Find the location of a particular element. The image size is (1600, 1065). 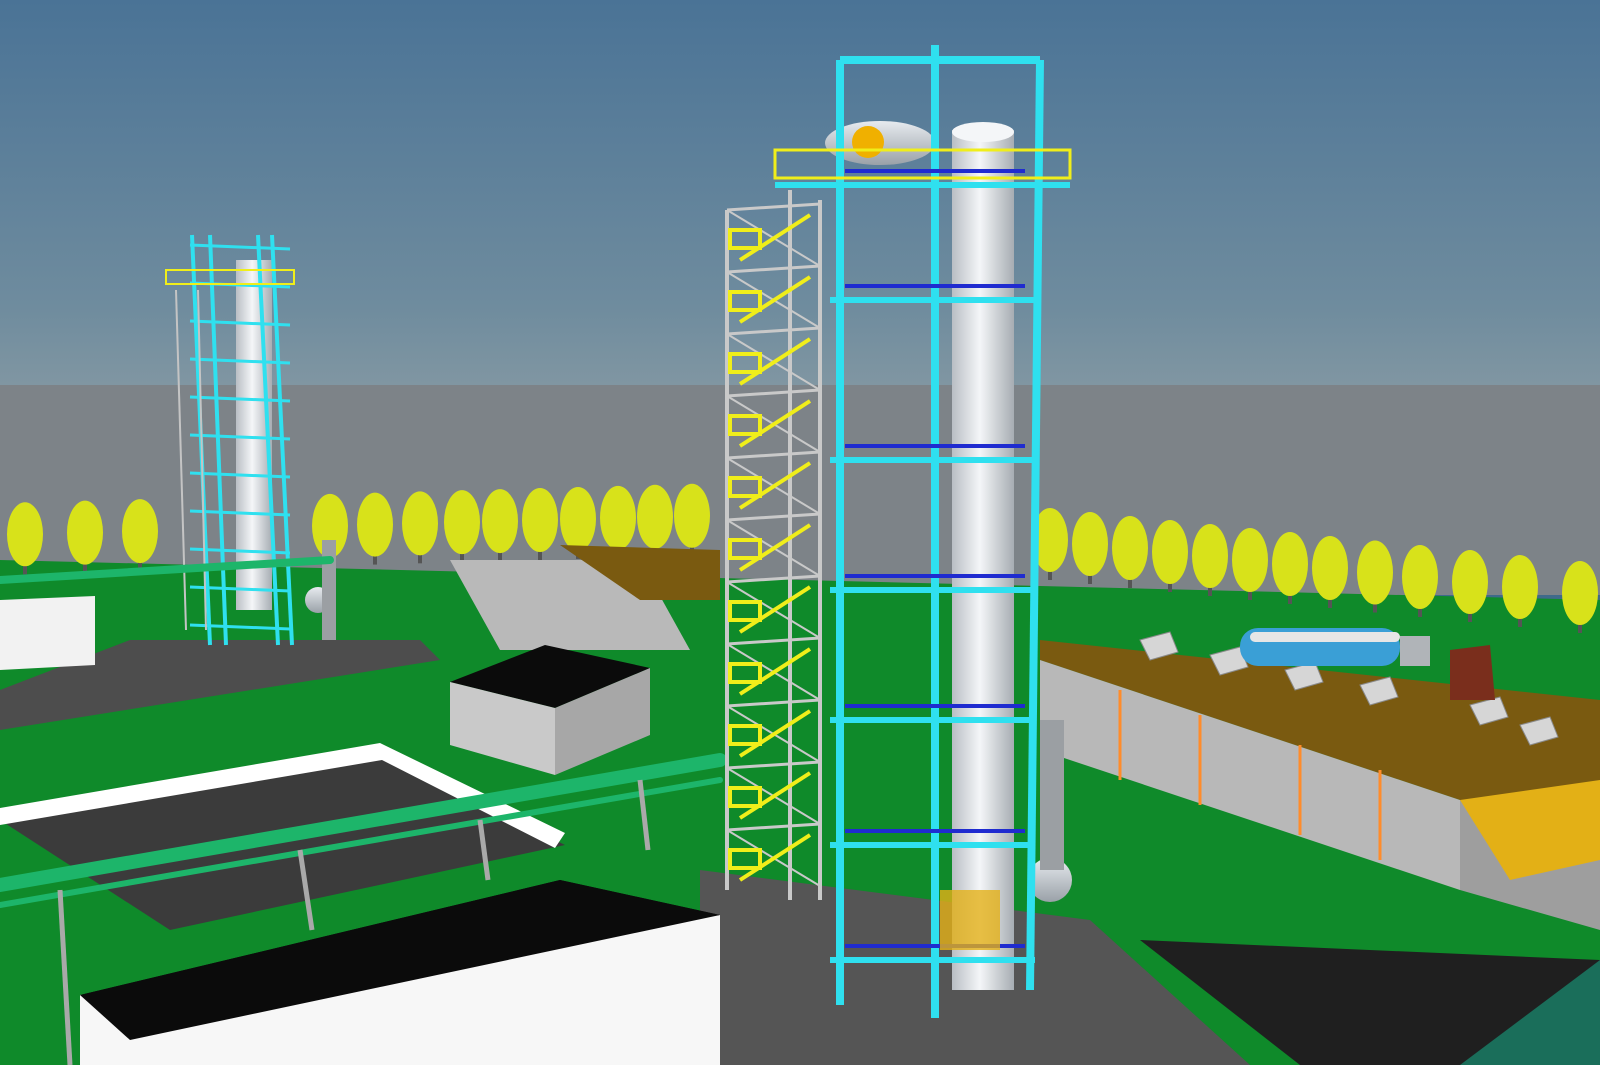

main-column is located at coordinates (983, 560).